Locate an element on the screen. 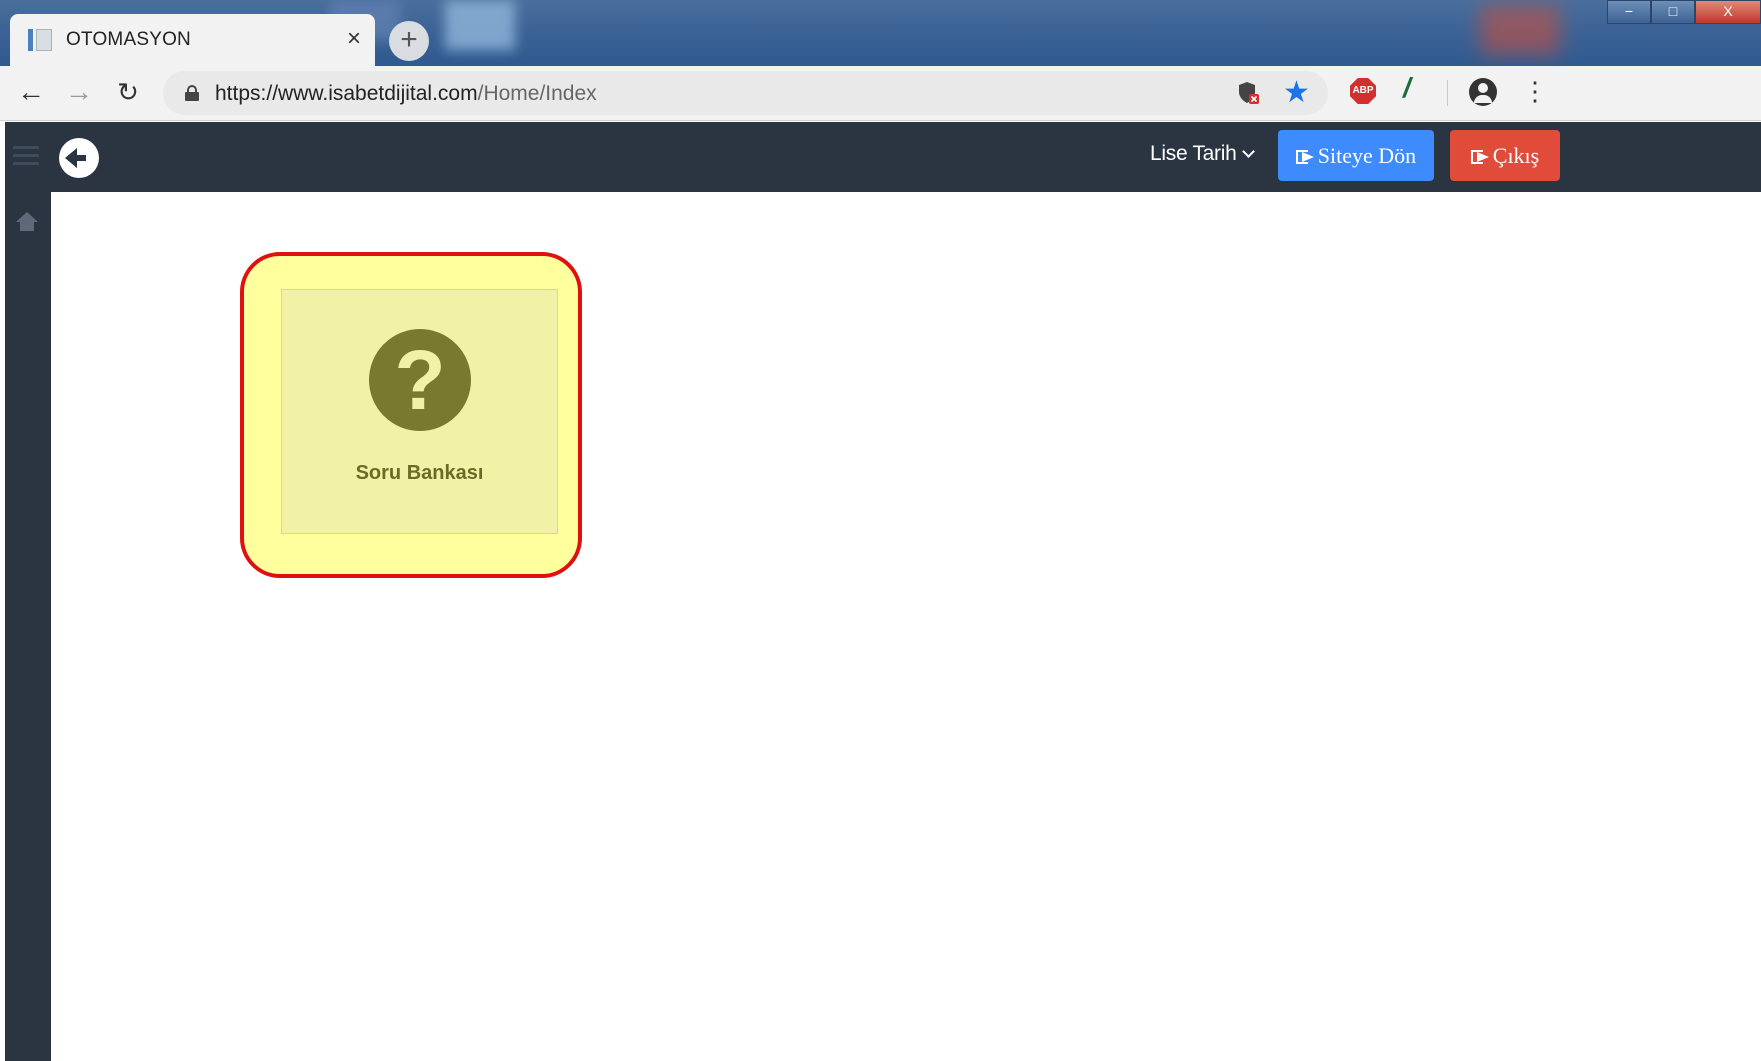 The image size is (1761, 1061). toolbar-divider is located at coordinates (1447, 93).